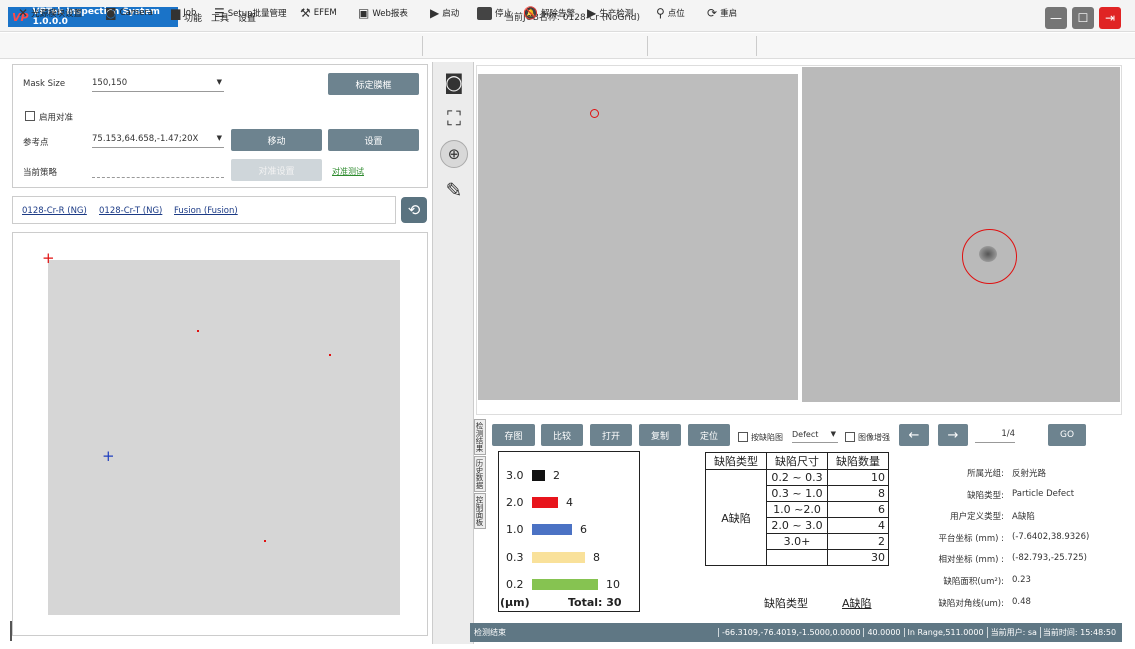 The height and width of the screenshot is (649, 1135). What do you see at coordinates (484, 13) in the screenshot?
I see `stop-icon` at bounding box center [484, 13].